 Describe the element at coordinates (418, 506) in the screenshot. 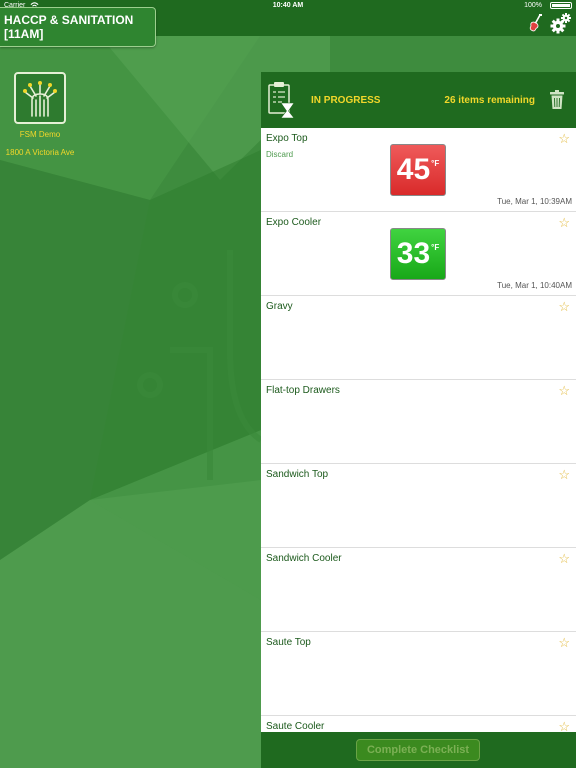

I see `checklist-item-sandwich-top: Sandwich Top ☆` at that location.